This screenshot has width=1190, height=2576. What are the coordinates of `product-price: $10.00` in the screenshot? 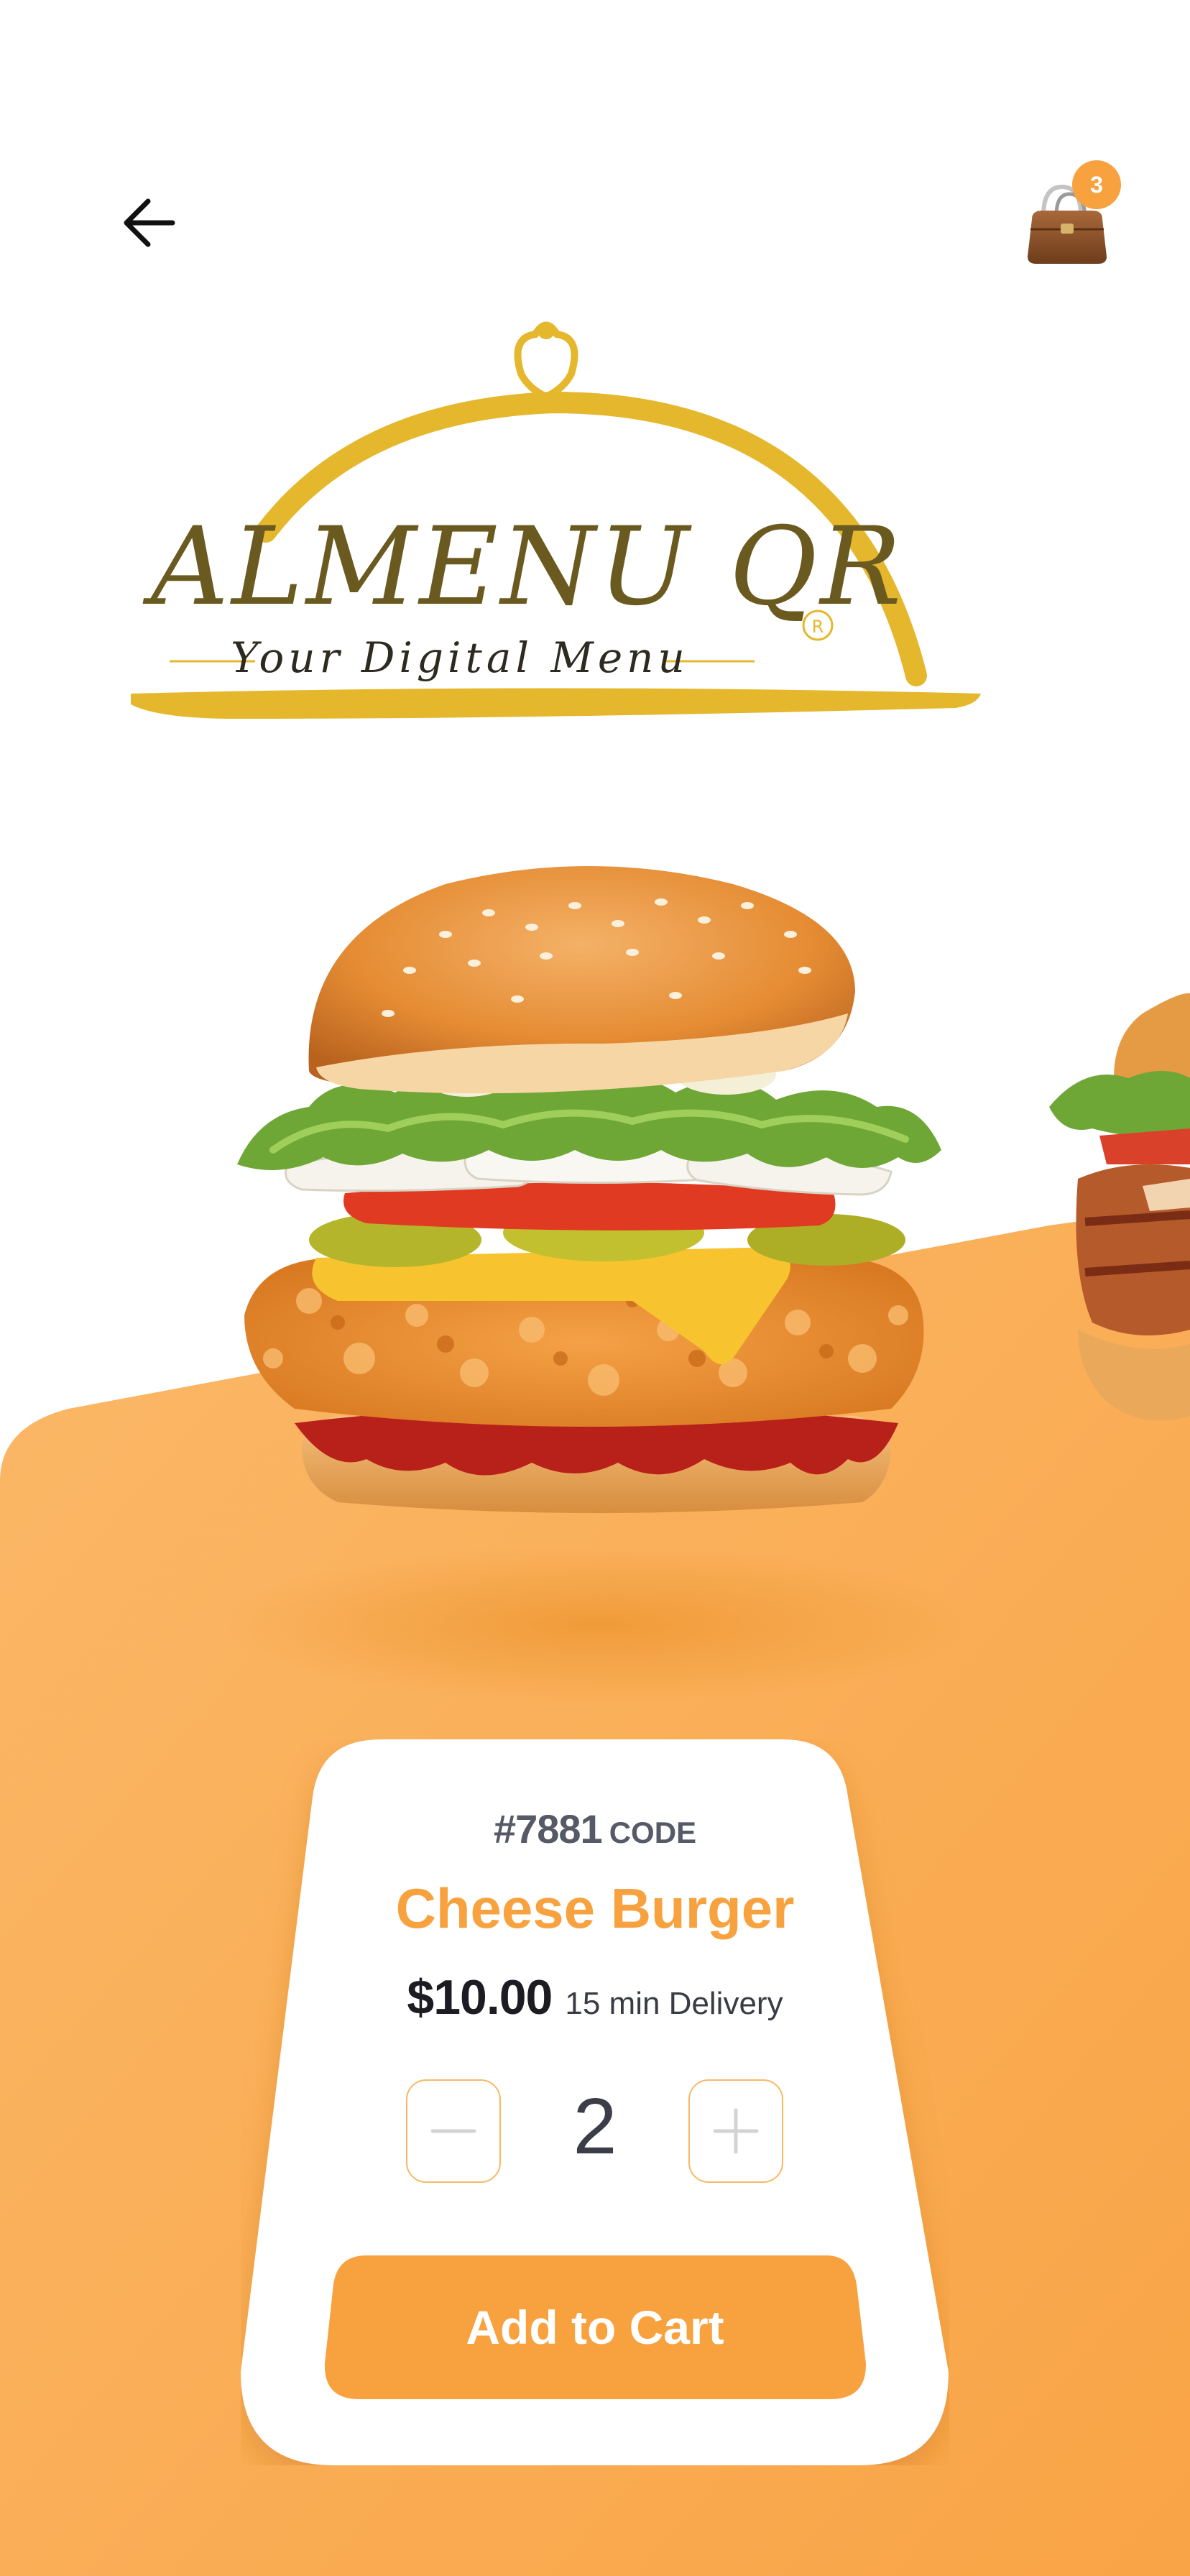 It's located at (480, 1997).